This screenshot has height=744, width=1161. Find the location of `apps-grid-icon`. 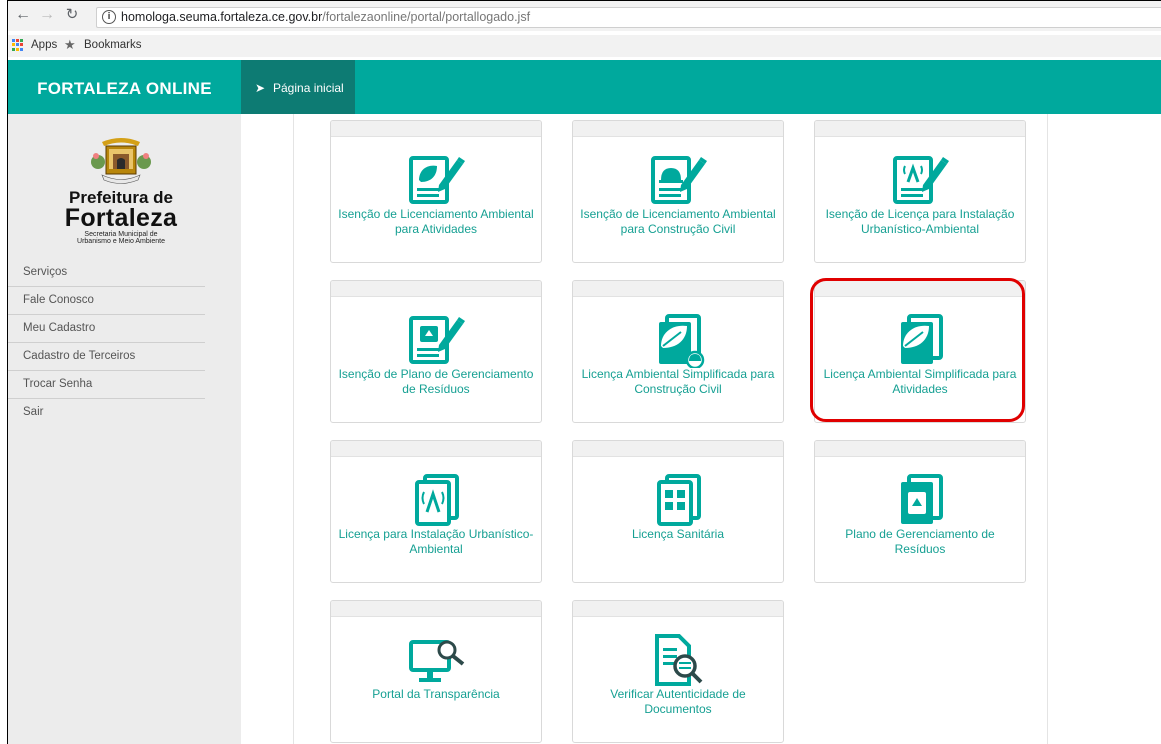

apps-grid-icon is located at coordinates (18, 45).